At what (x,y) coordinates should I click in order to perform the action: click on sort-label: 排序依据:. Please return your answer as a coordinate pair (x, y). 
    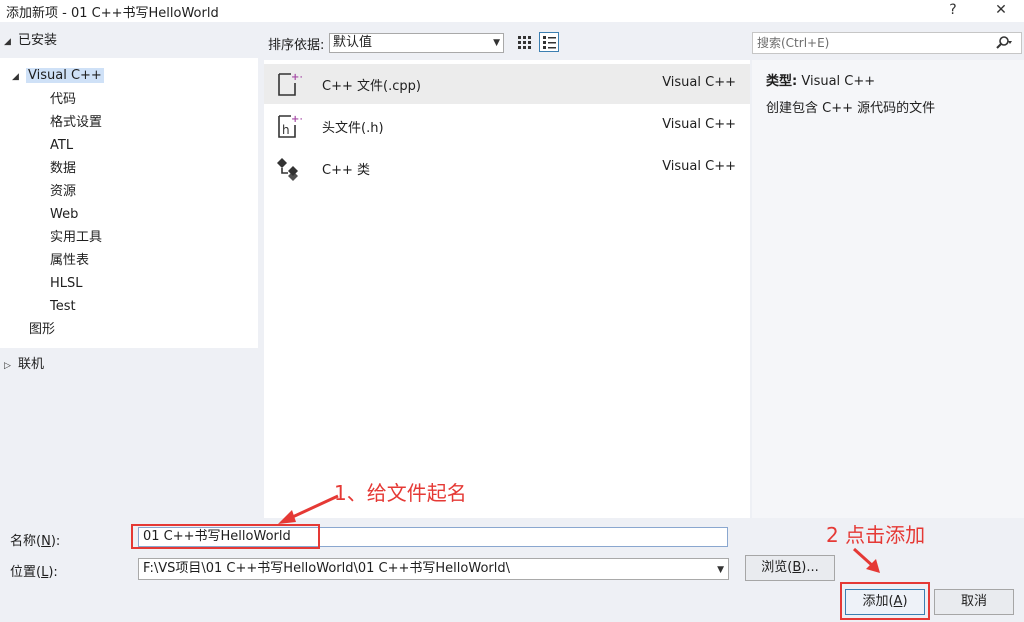
    Looking at the image, I should click on (296, 45).